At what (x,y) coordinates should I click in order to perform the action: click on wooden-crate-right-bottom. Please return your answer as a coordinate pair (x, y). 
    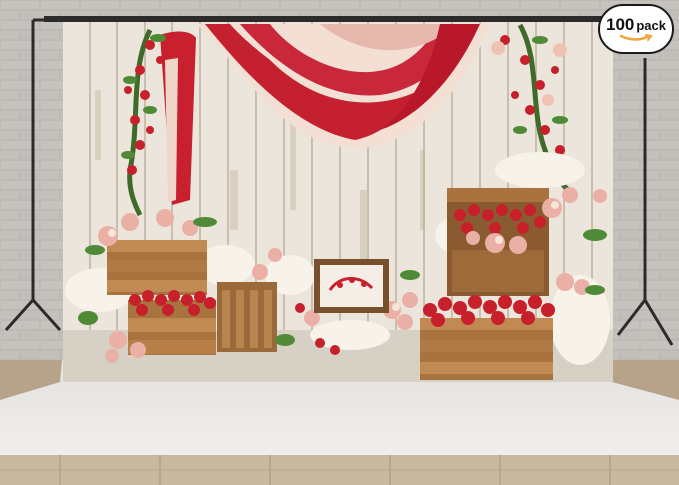
    Looking at the image, I should click on (486, 349).